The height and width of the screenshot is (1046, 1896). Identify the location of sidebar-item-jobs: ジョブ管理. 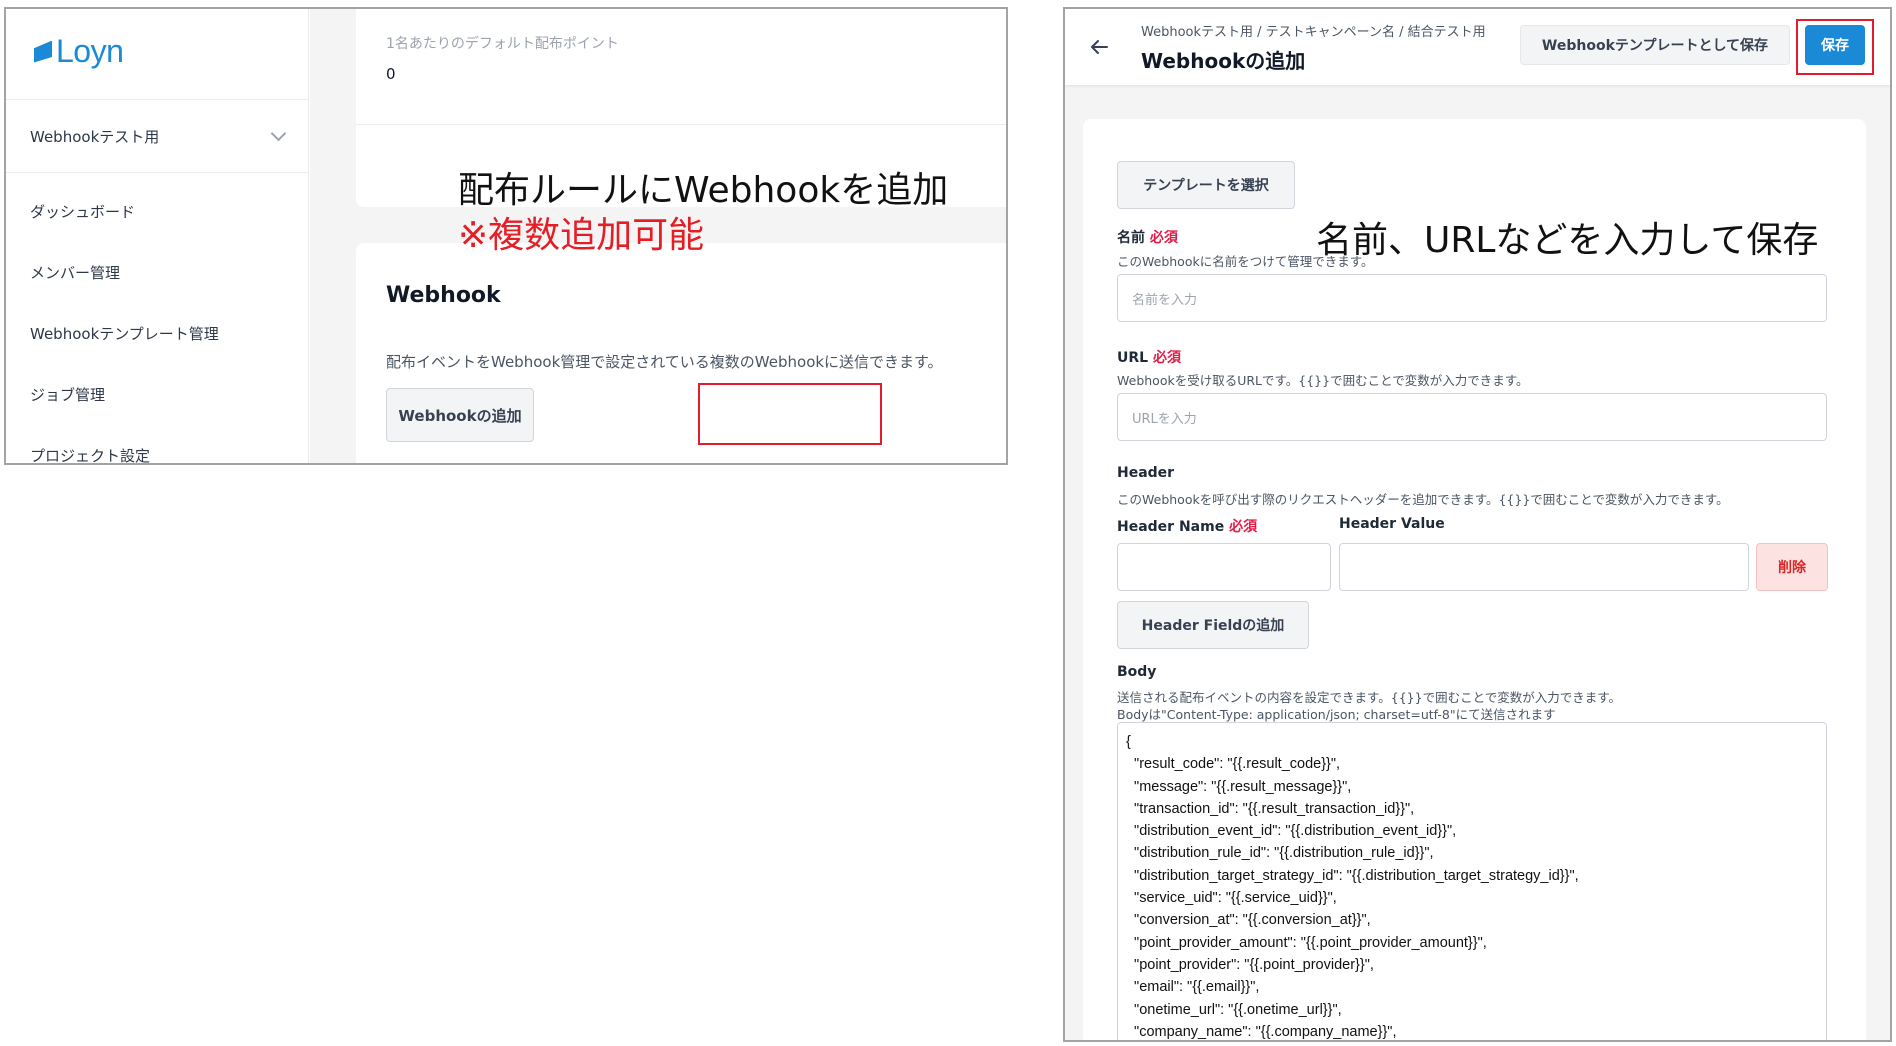
(157, 394).